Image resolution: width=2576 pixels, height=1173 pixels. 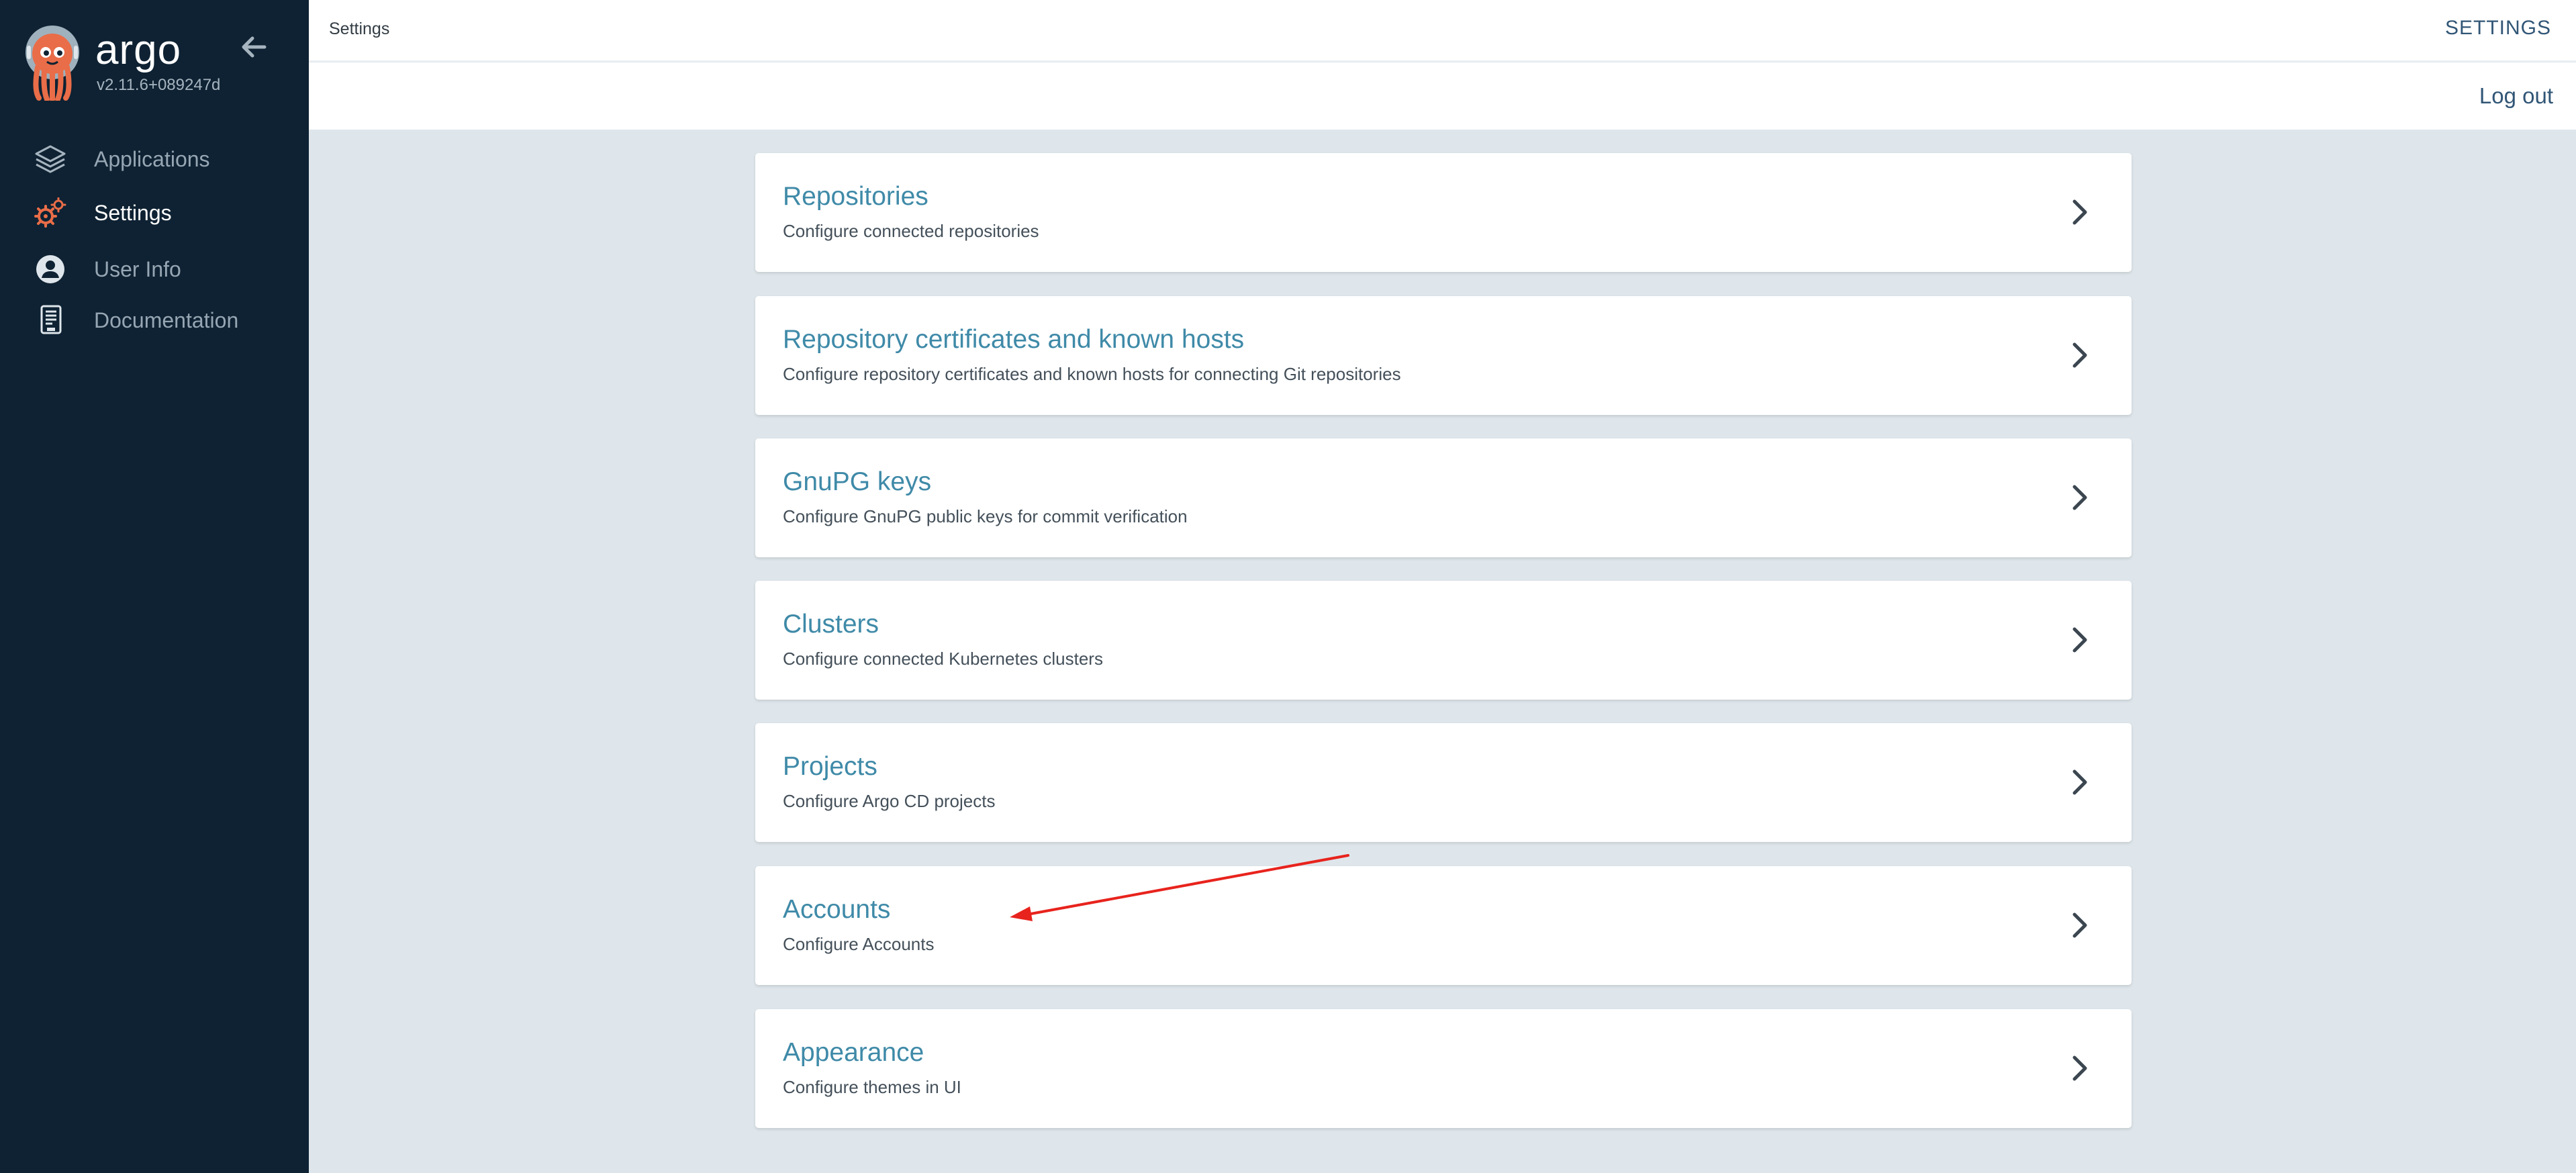 I want to click on card-title: Repositories, so click(x=855, y=196).